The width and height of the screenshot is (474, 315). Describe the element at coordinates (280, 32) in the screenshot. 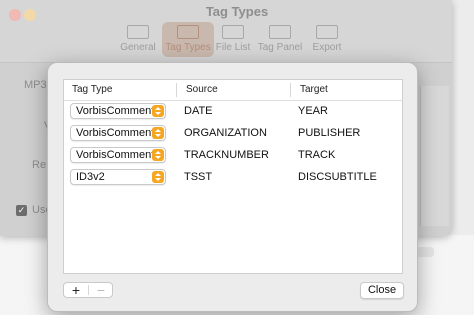

I see `tag-panel-icon` at that location.